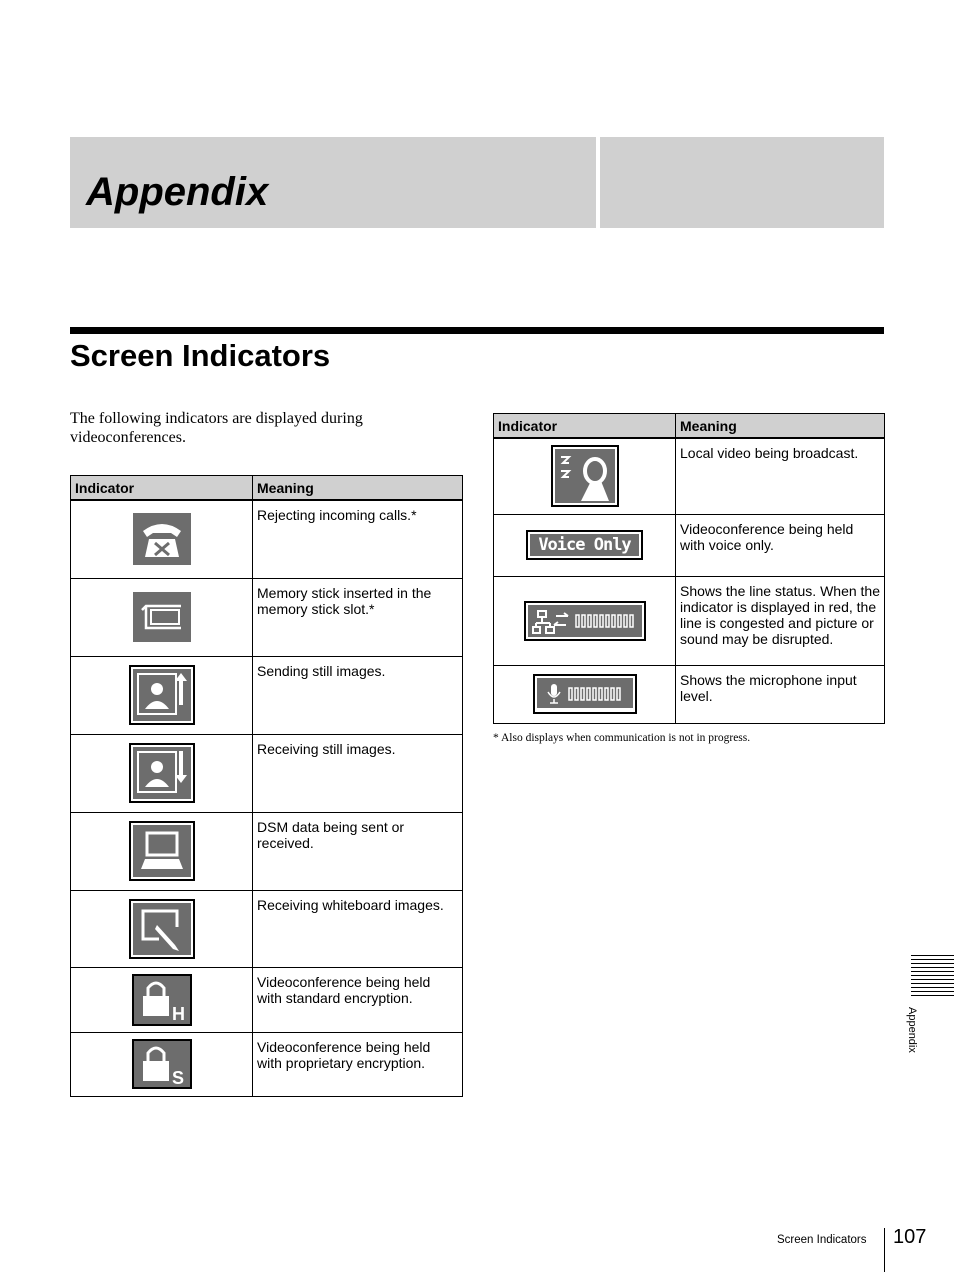 Image resolution: width=954 pixels, height=1274 pixels. I want to click on svg-text: H, so click(178, 1014).